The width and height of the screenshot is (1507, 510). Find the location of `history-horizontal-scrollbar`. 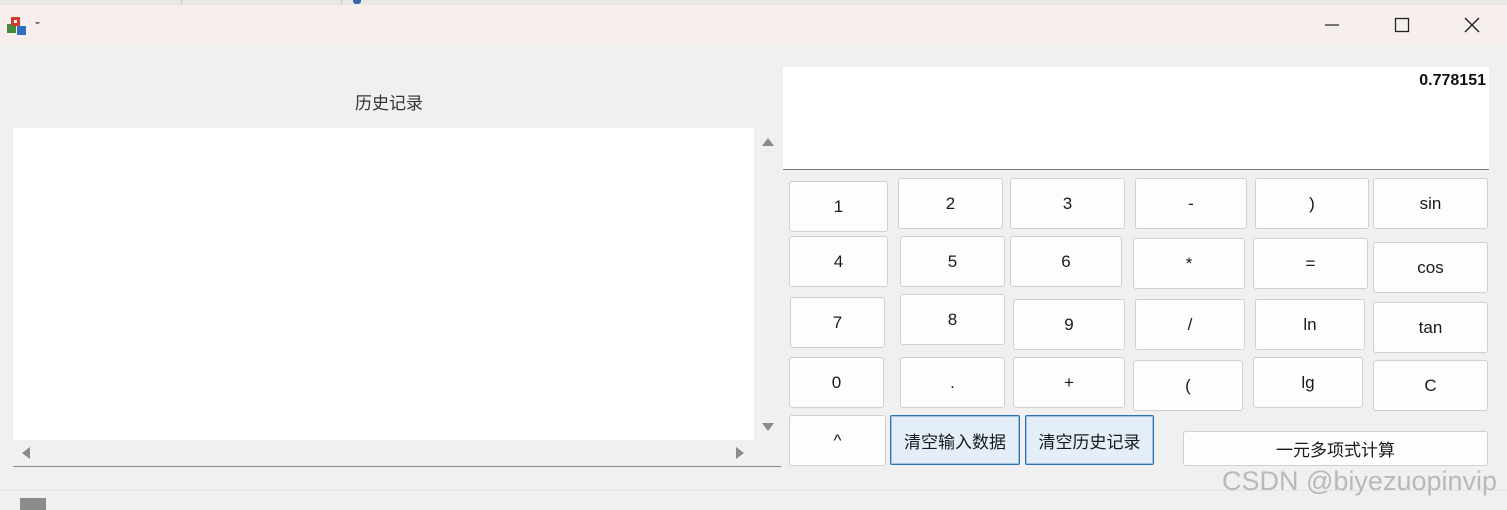

history-horizontal-scrollbar is located at coordinates (383, 453).